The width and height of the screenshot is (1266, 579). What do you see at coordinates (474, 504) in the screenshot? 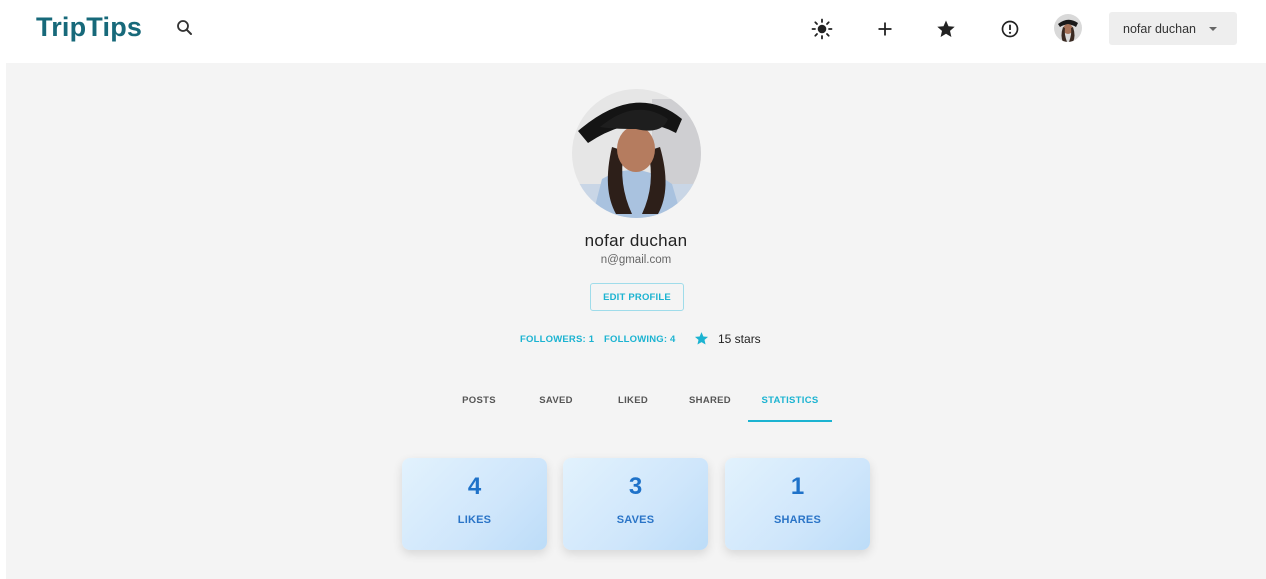
I see `stat-card-likes: 4 LIKES` at bounding box center [474, 504].